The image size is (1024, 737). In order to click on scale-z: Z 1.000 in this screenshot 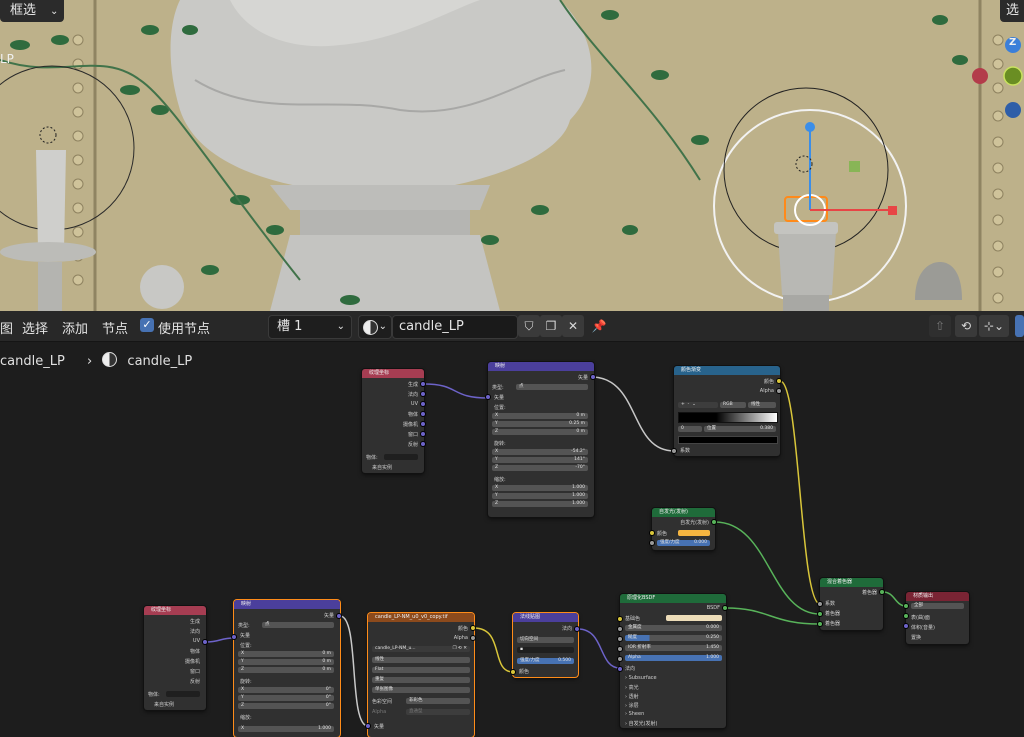, I will do `click(540, 504)`.